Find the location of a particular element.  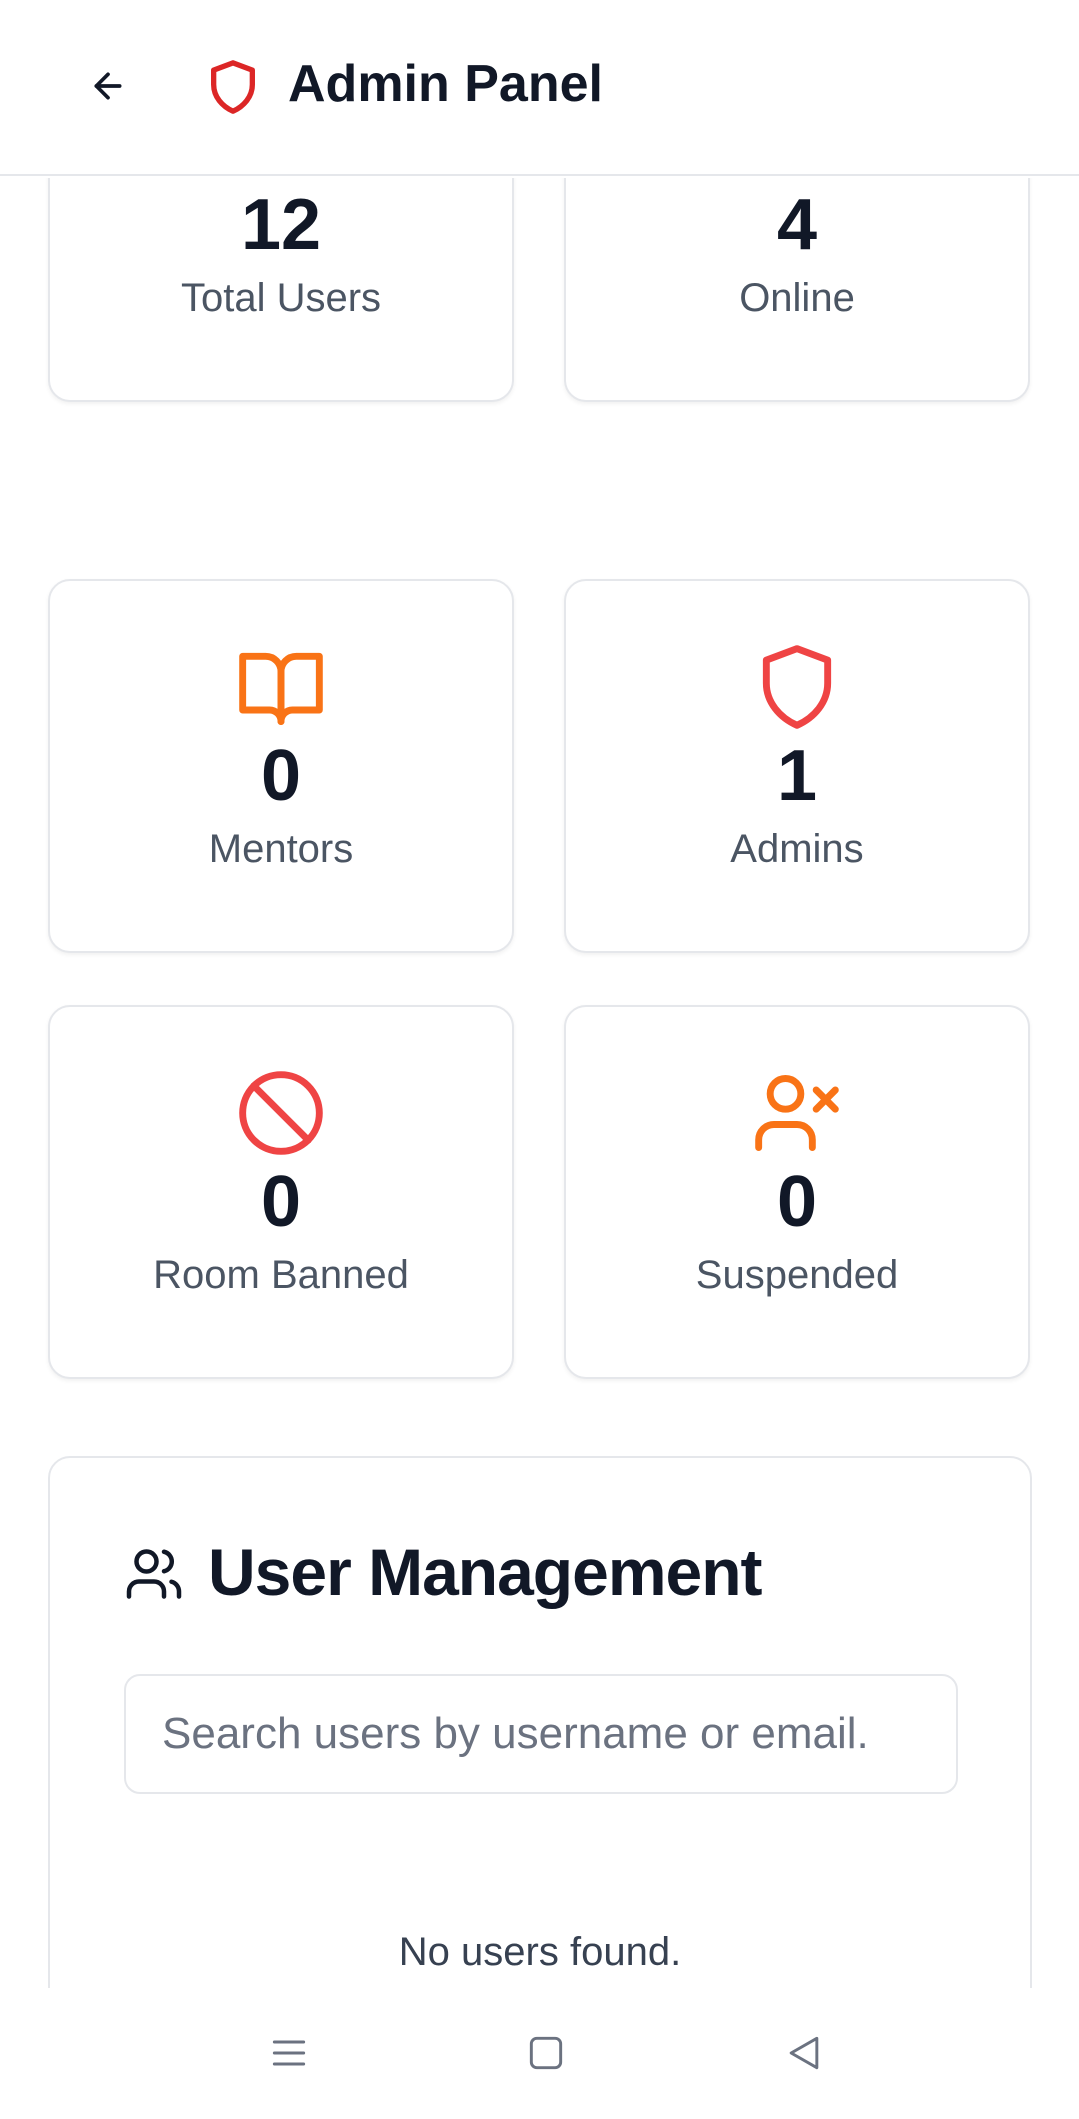

recent-apps-button is located at coordinates (289, 2053).